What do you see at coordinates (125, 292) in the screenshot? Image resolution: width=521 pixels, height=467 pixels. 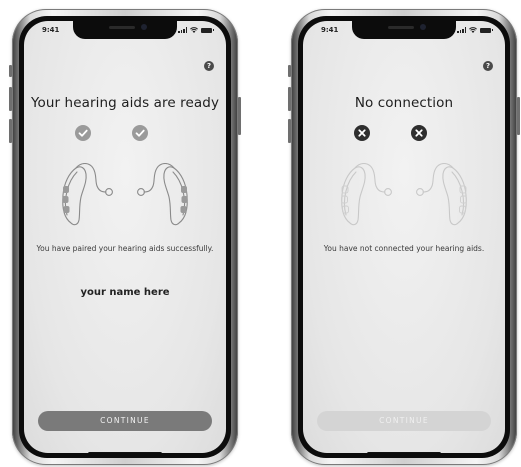 I see `user-name: your name here` at bounding box center [125, 292].